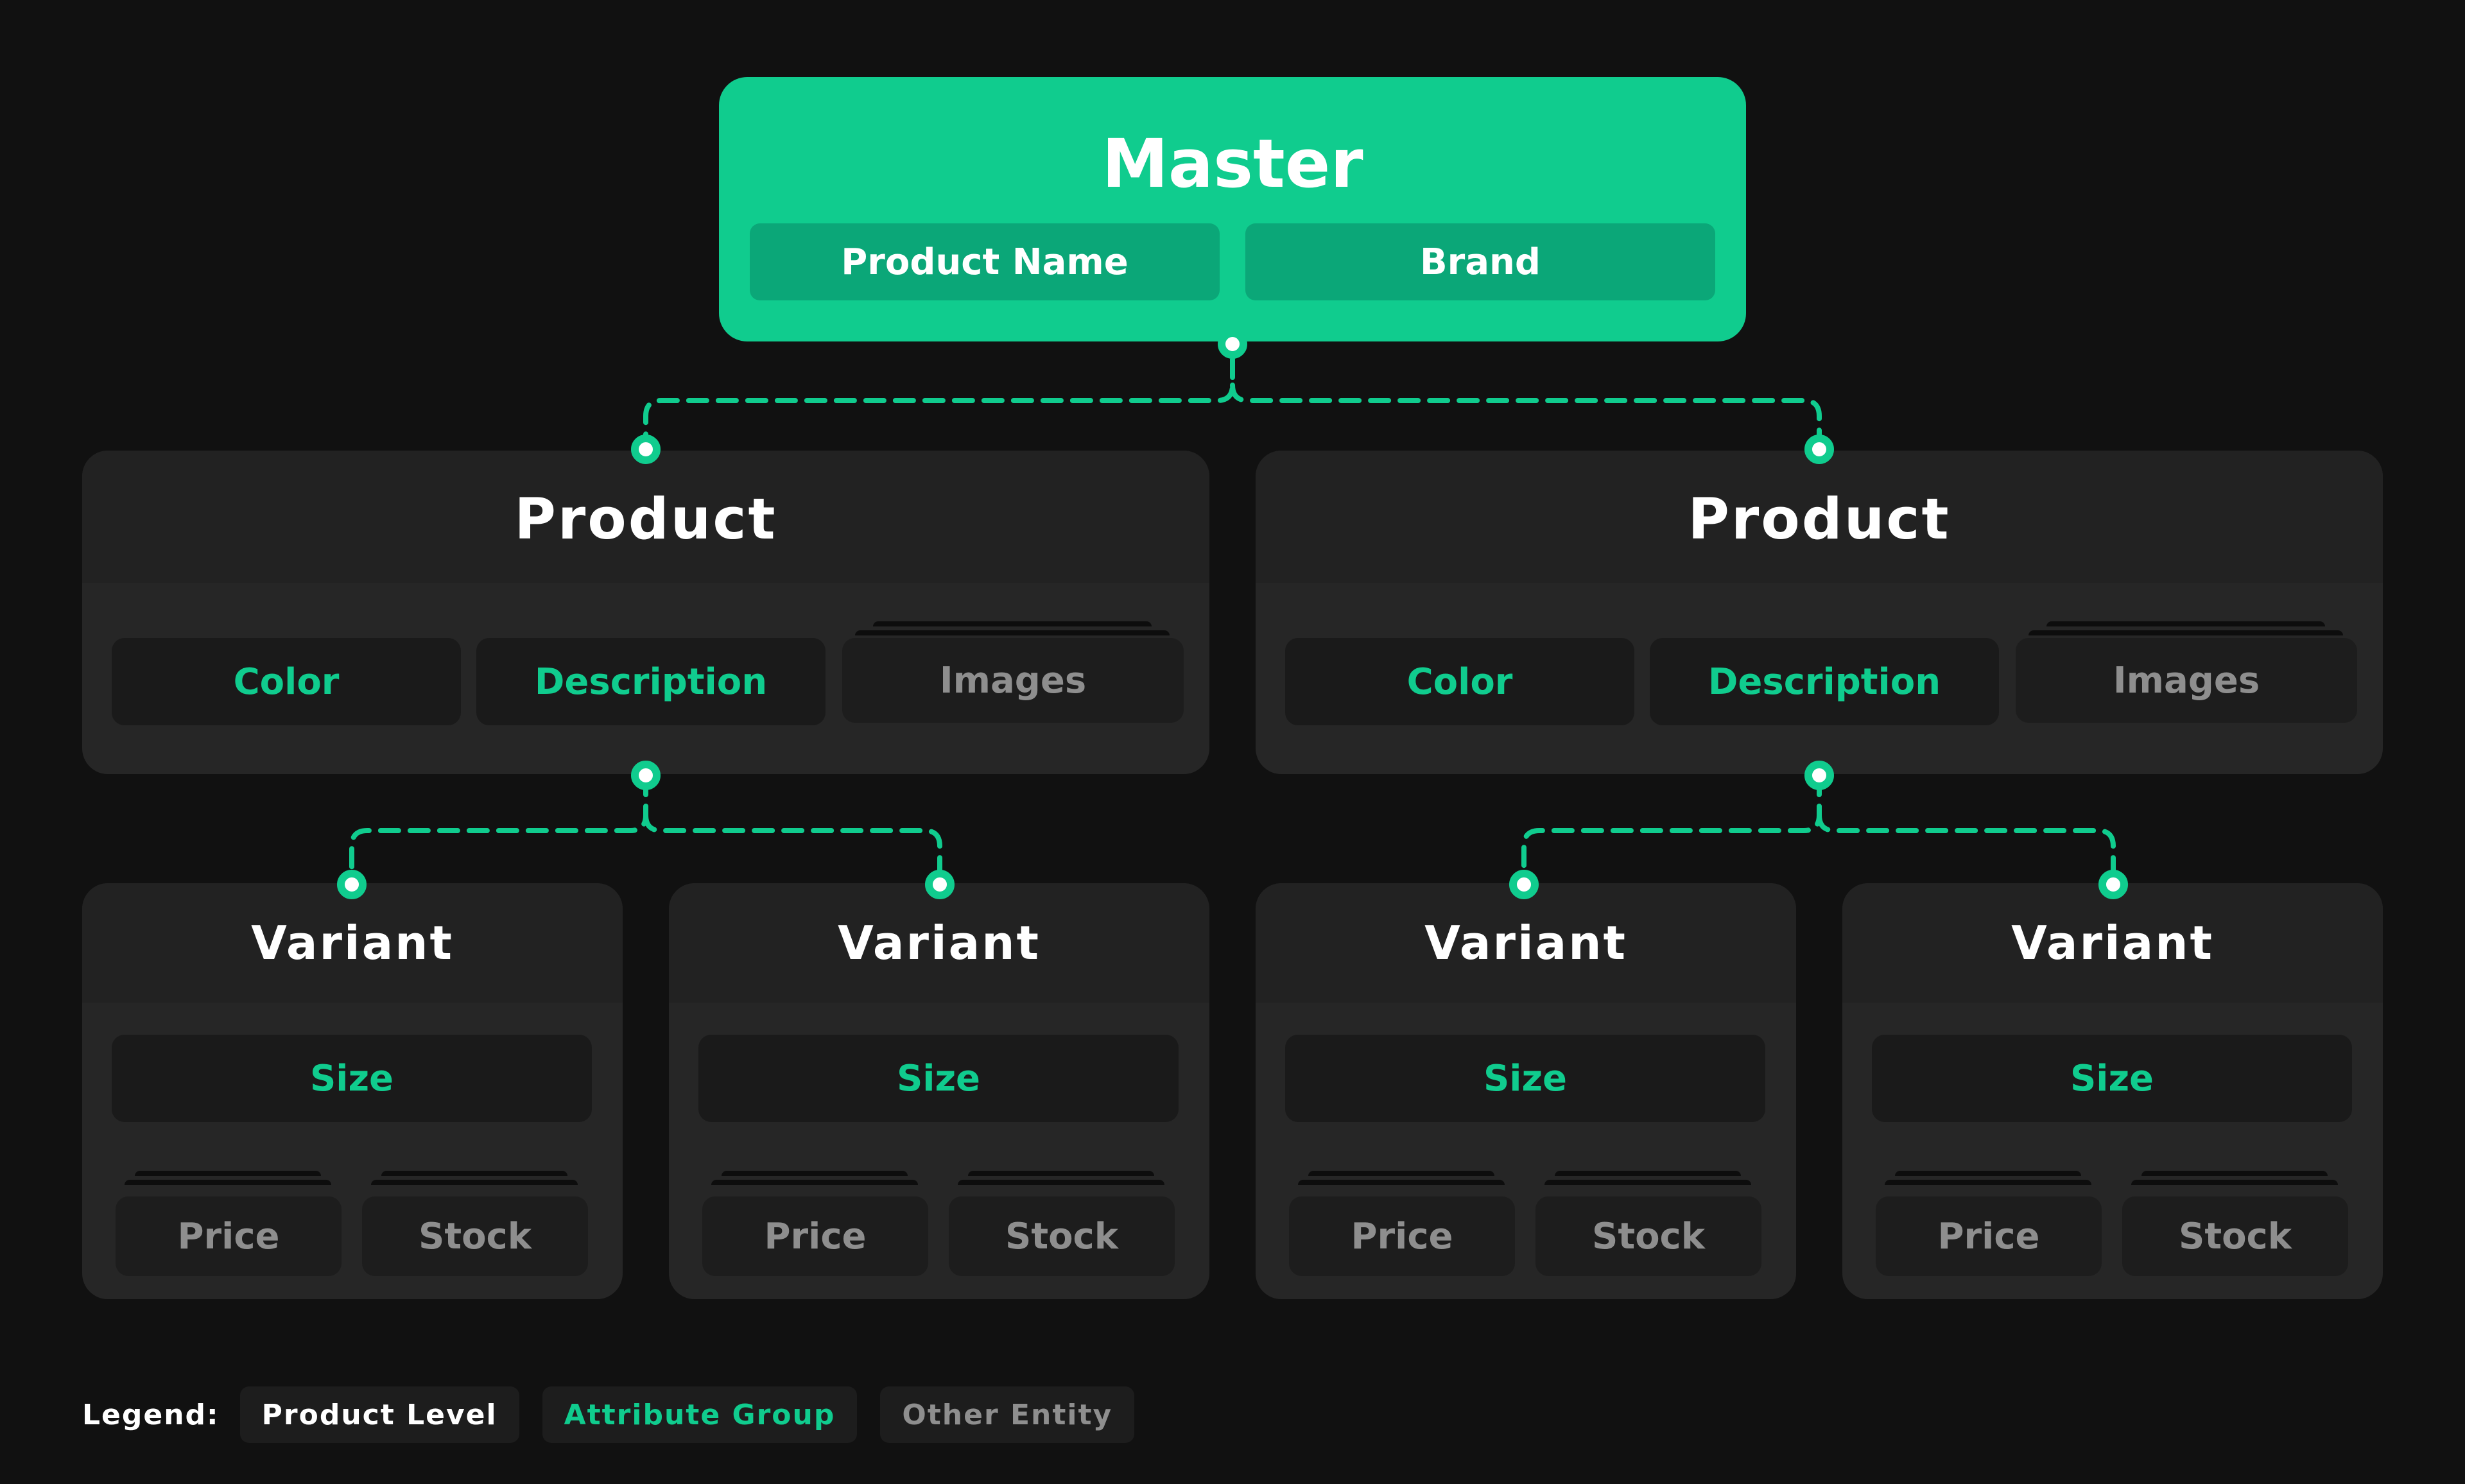 Image resolution: width=2465 pixels, height=1484 pixels. I want to click on variant-node-2-2: Variant Size Price Stock, so click(2112, 1091).